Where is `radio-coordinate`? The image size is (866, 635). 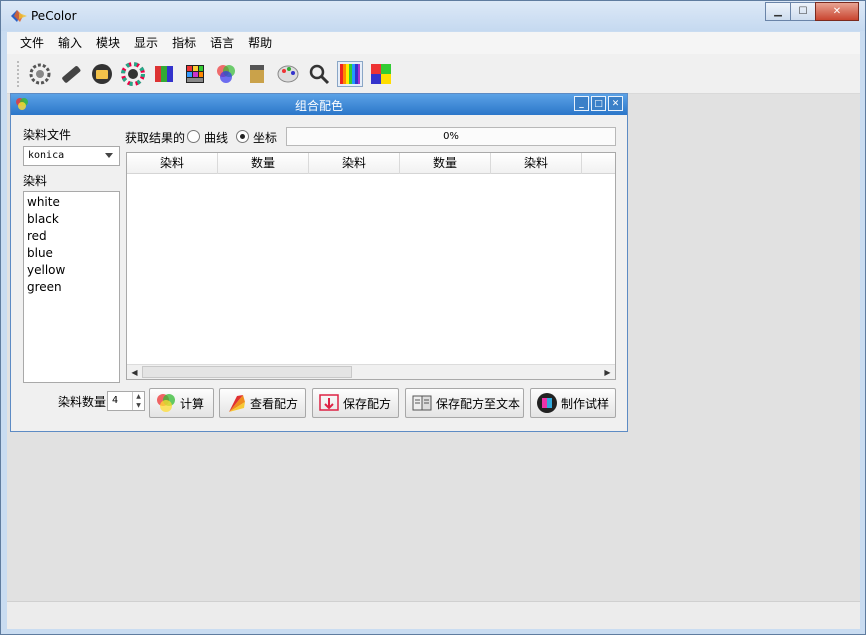 radio-coordinate is located at coordinates (242, 136).